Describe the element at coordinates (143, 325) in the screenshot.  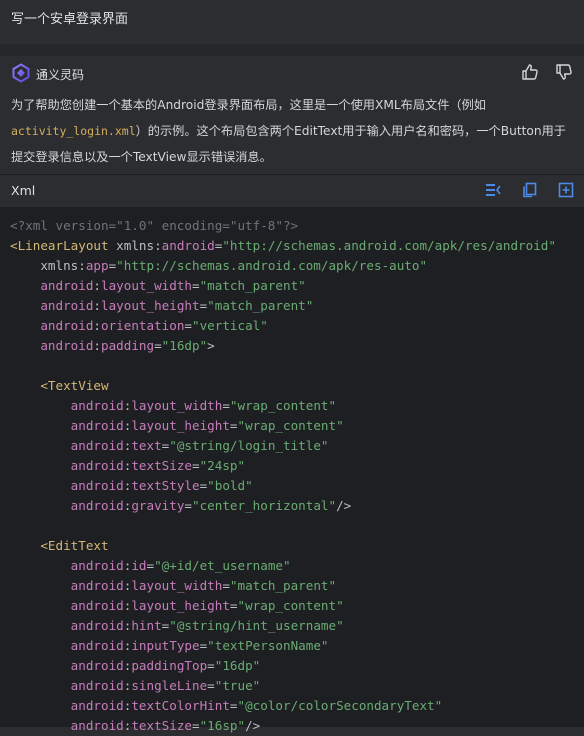
I see `code-token: orientation` at that location.